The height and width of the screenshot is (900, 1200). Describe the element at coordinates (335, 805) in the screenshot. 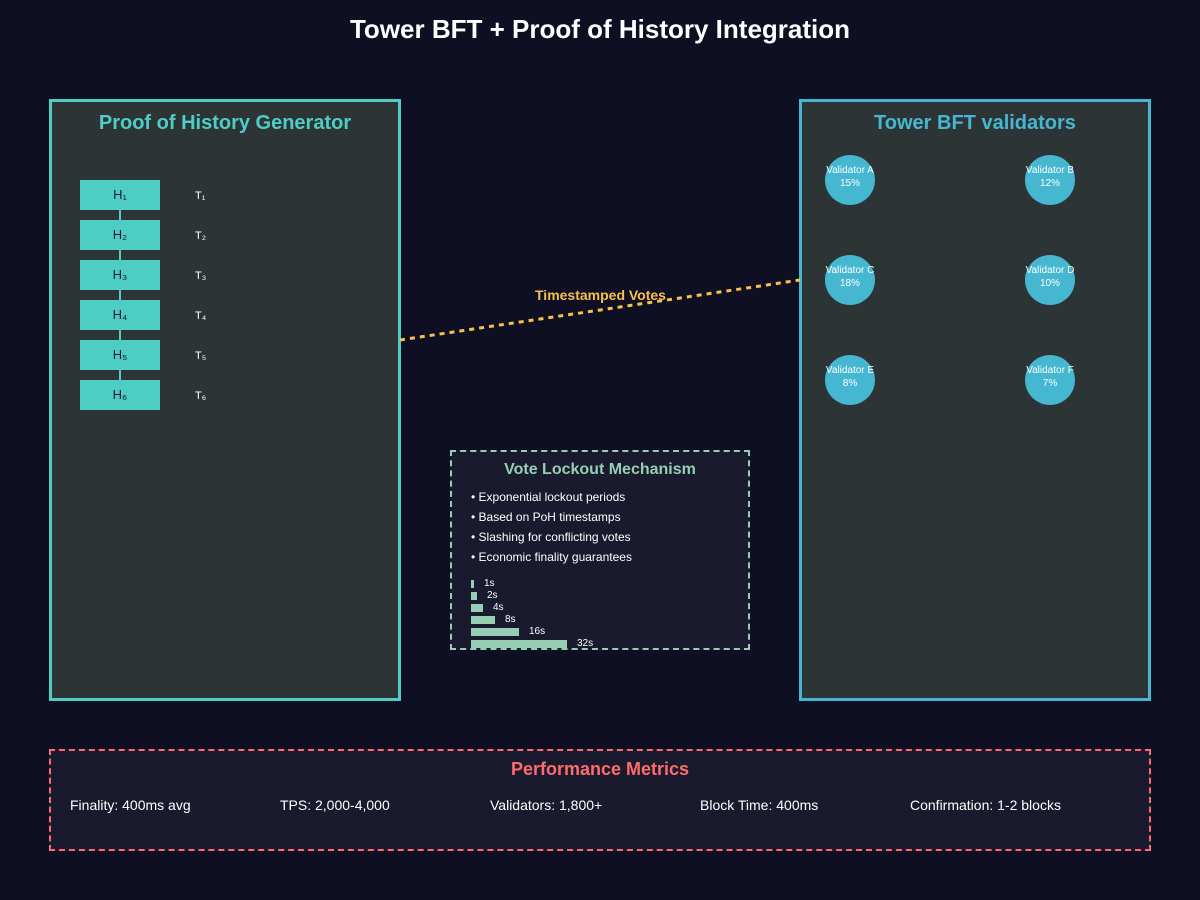

I see `metric-tps: TPS: 2,000-4,000` at that location.